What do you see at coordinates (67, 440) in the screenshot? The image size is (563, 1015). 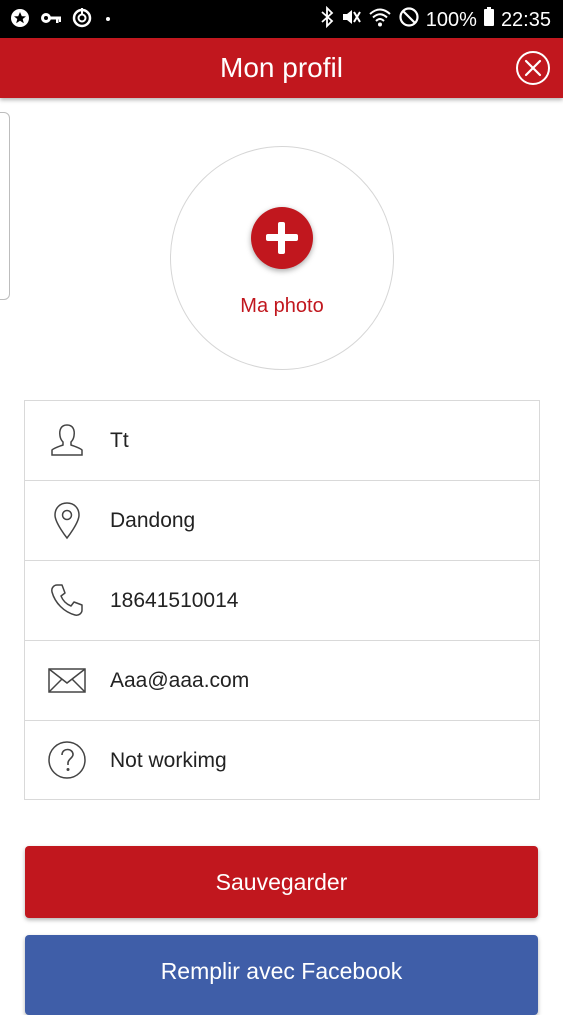 I see `person-icon` at bounding box center [67, 440].